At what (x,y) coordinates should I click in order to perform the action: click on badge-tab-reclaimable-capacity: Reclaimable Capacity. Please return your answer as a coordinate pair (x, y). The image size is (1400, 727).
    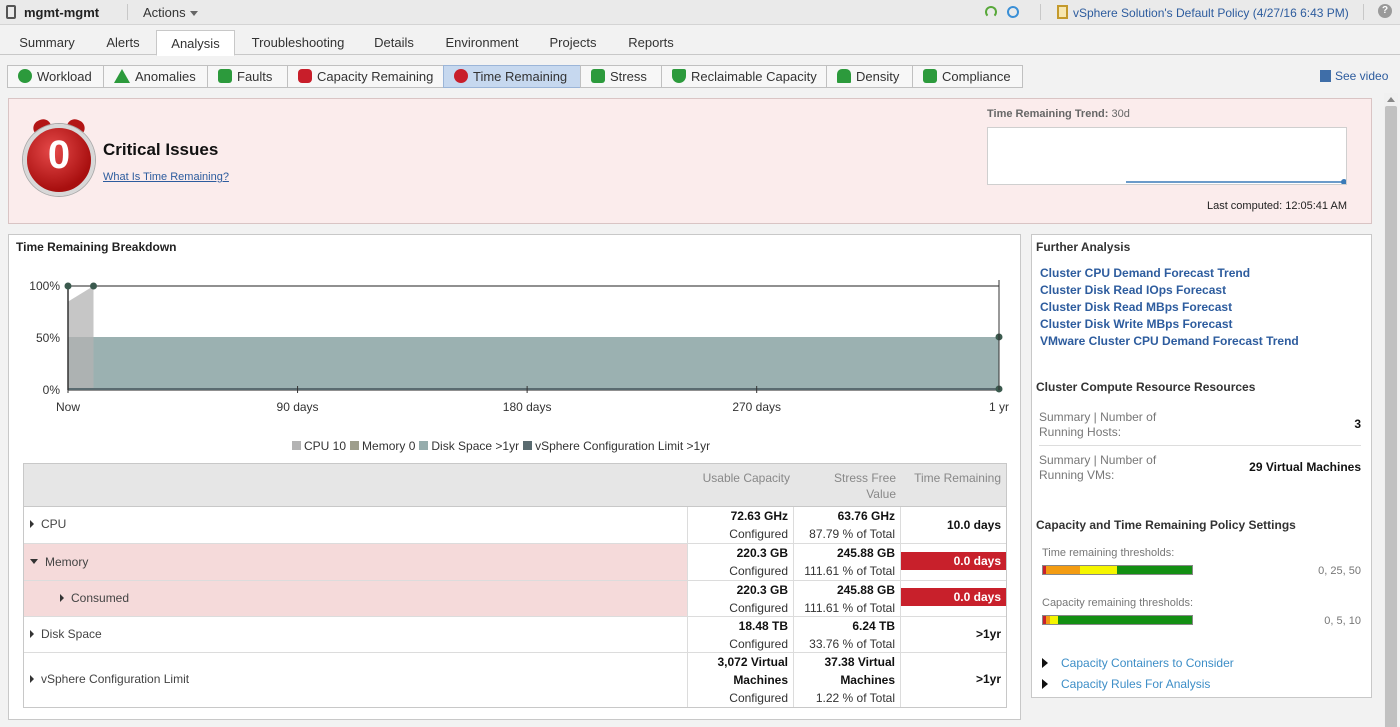
    Looking at the image, I should click on (743, 76).